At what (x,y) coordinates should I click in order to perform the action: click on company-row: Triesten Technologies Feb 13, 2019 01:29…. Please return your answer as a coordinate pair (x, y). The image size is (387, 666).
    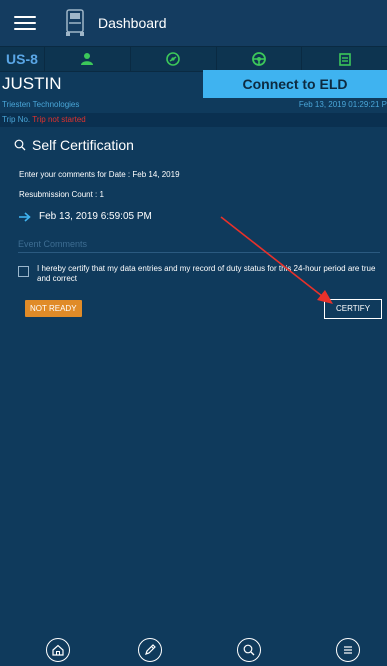
    Looking at the image, I should click on (193, 105).